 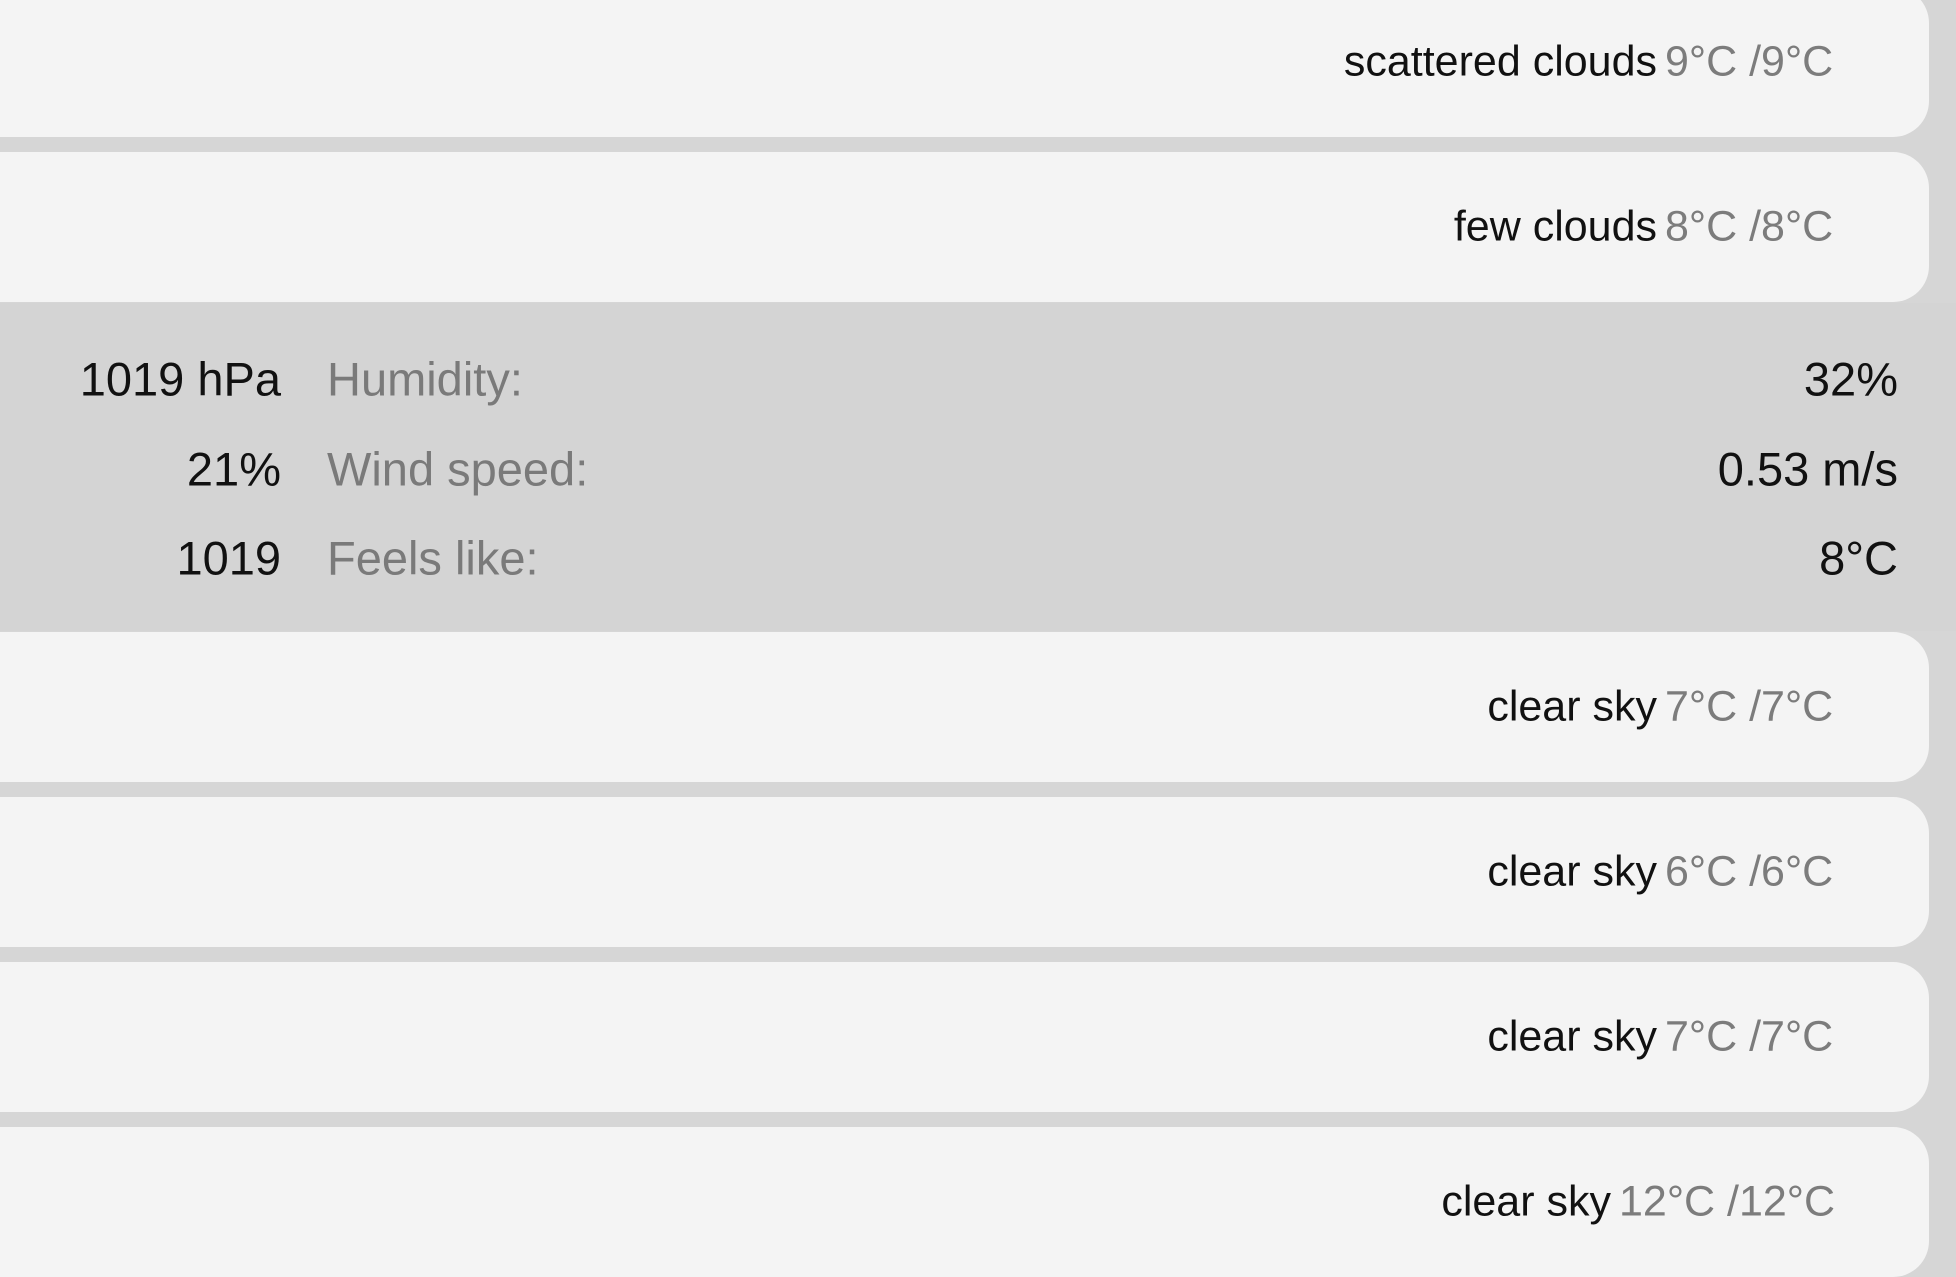 What do you see at coordinates (964, 227) in the screenshot?
I see `forecast-row: few clouds 8°C /8°C` at bounding box center [964, 227].